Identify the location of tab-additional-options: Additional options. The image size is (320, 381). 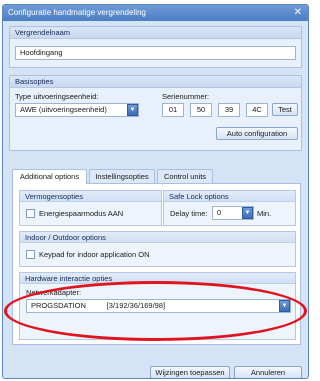
(49, 176).